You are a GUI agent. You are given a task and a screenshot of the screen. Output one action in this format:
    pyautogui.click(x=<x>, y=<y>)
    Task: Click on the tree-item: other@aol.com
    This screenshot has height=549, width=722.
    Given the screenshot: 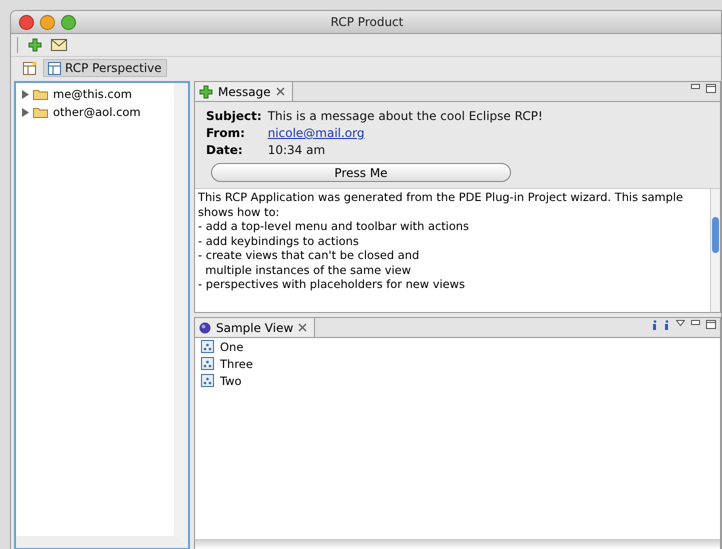 What is the action you would take?
    pyautogui.click(x=95, y=112)
    